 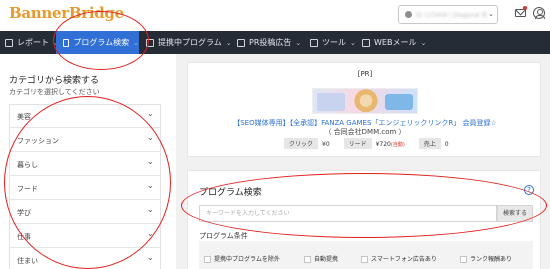 I want to click on stat-value-lead: ¥720(自動), so click(x=390, y=144).